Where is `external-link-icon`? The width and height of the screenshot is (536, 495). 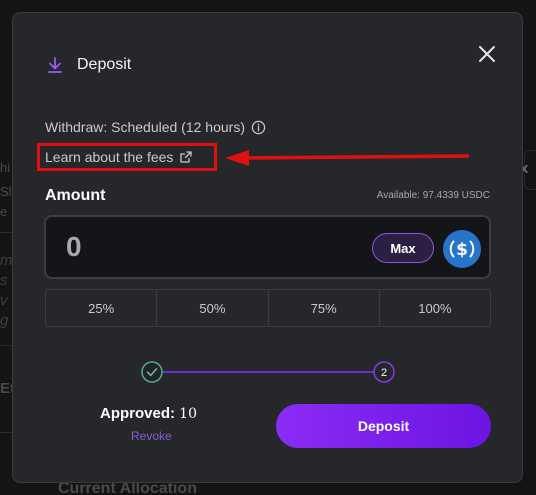 external-link-icon is located at coordinates (186, 157).